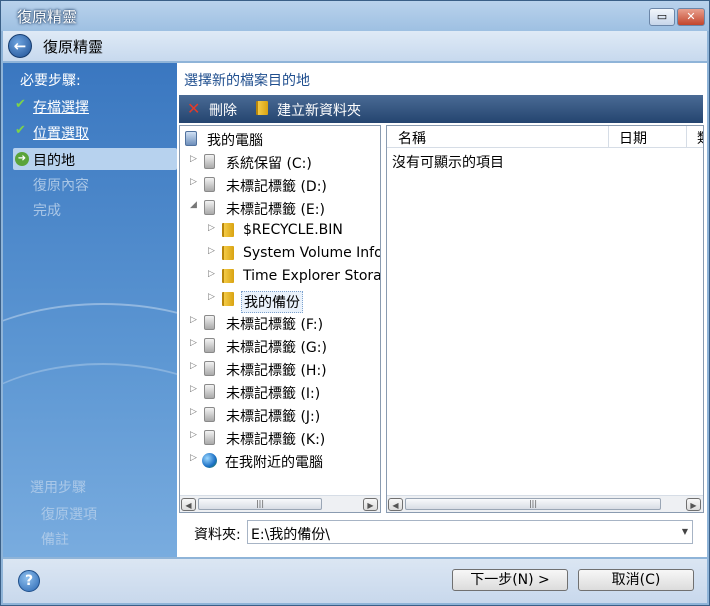 This screenshot has height=606, width=710. What do you see at coordinates (47, 211) in the screenshot?
I see `step-label: 完成` at bounding box center [47, 211].